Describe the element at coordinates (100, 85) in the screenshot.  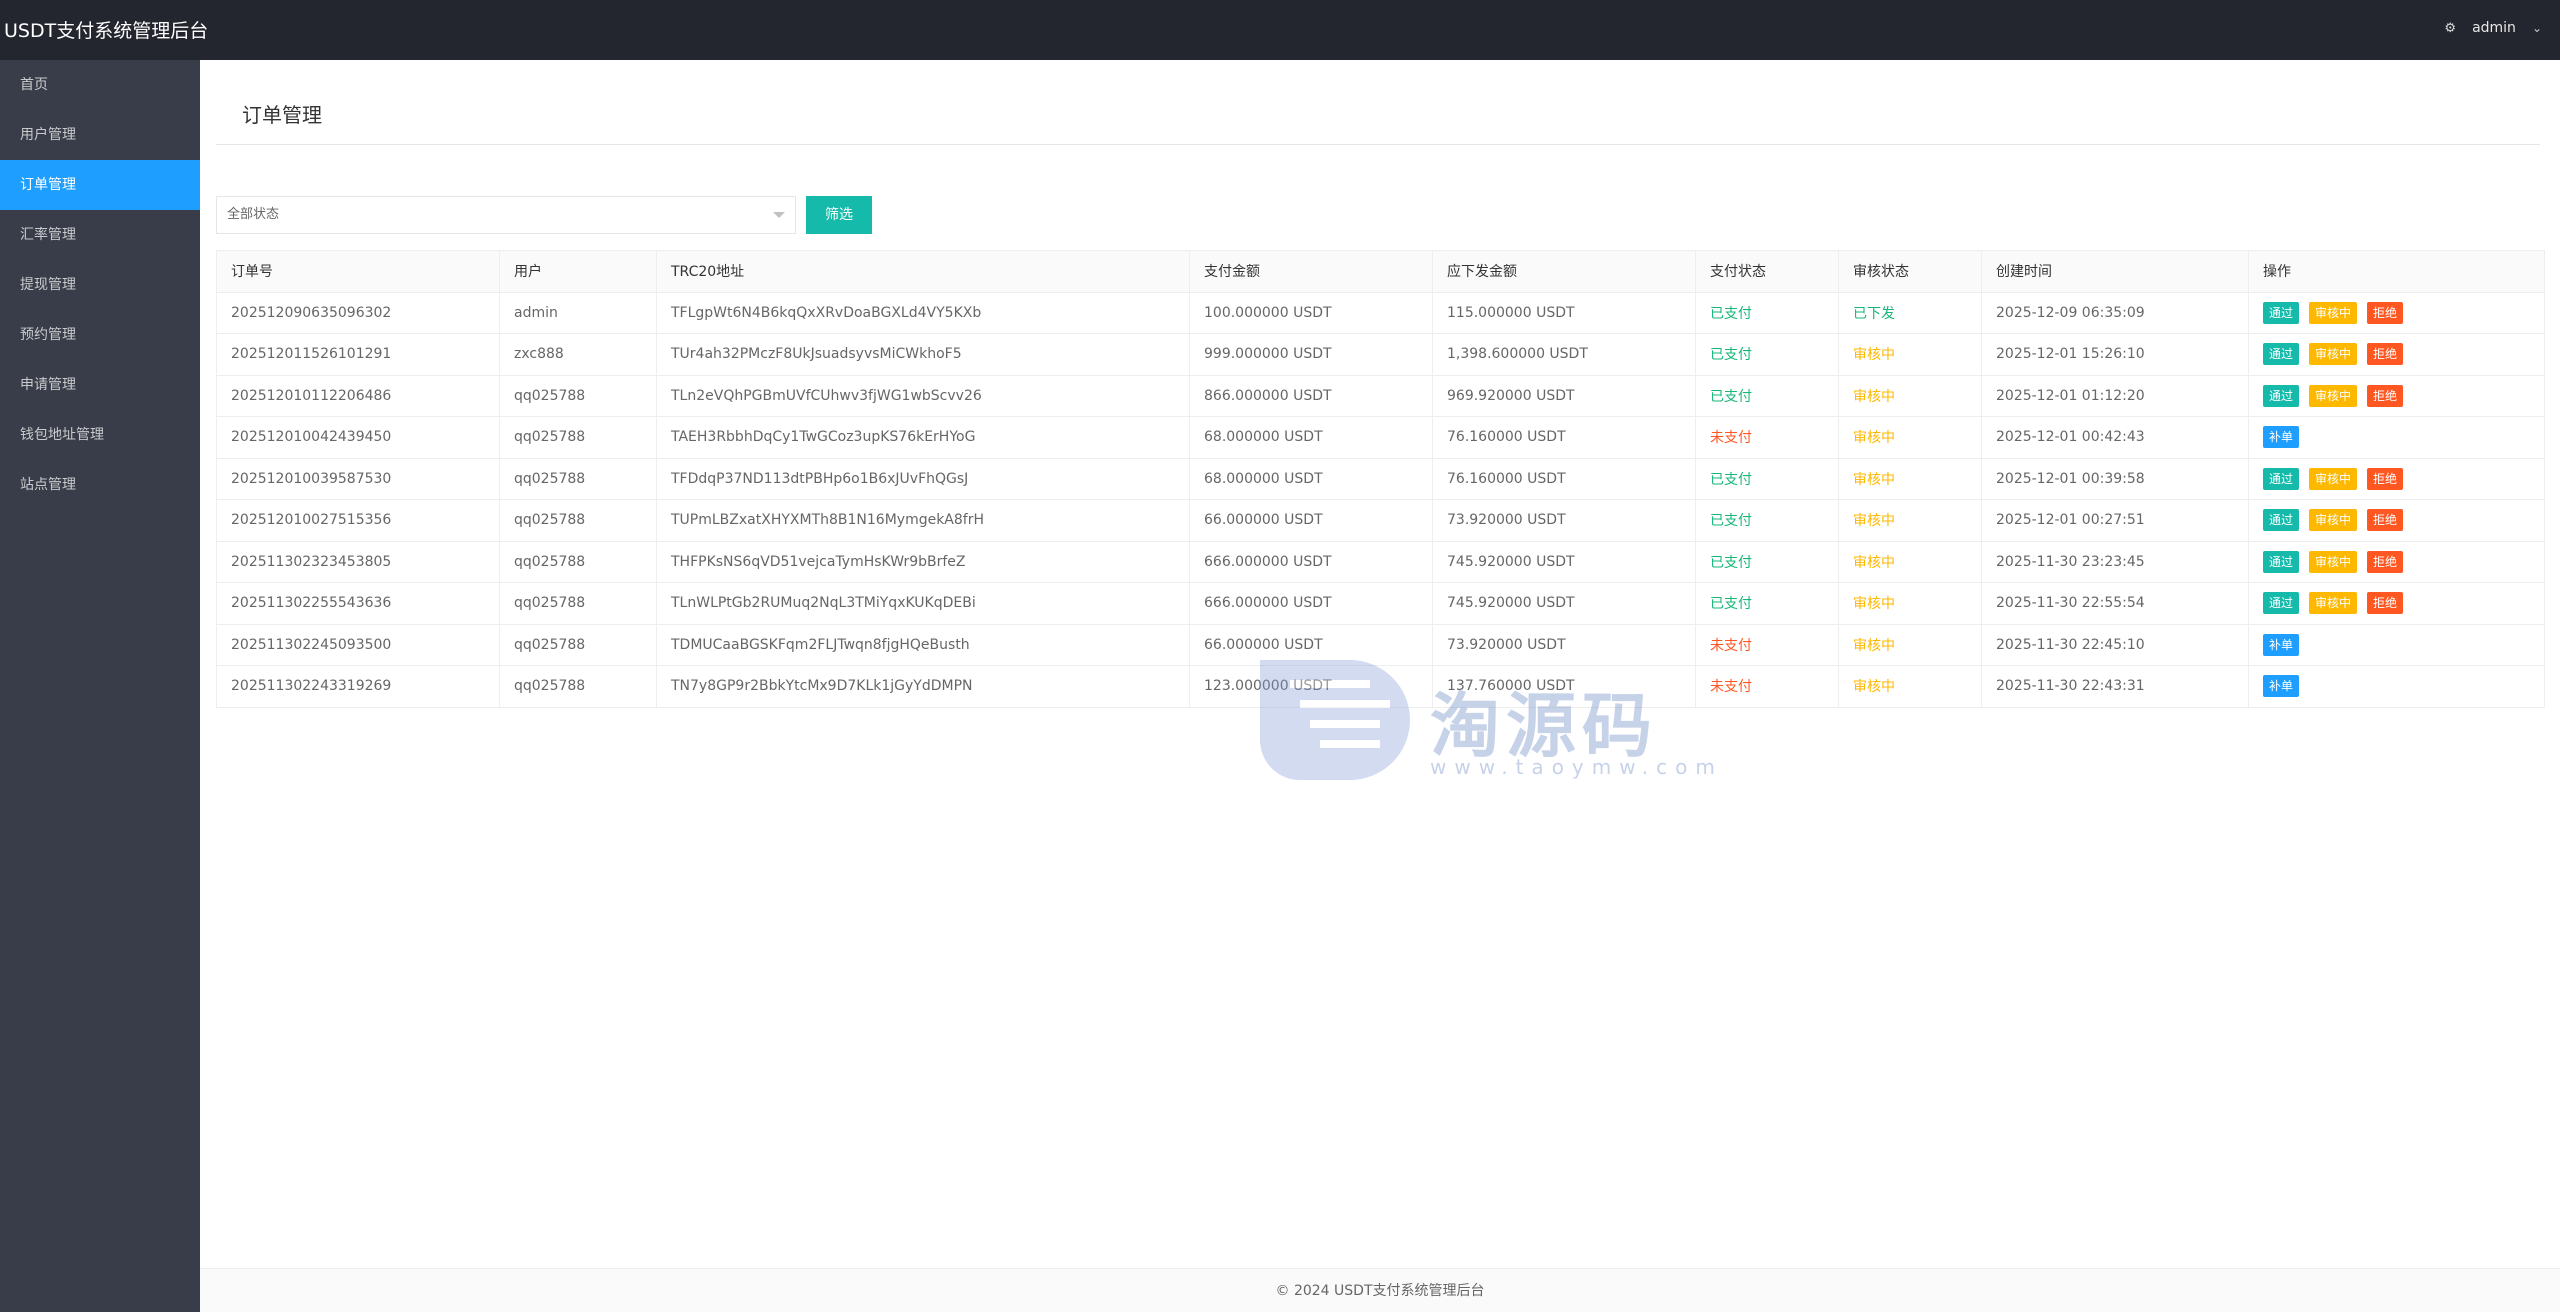
I see `sidebar-item-home: 首页` at that location.